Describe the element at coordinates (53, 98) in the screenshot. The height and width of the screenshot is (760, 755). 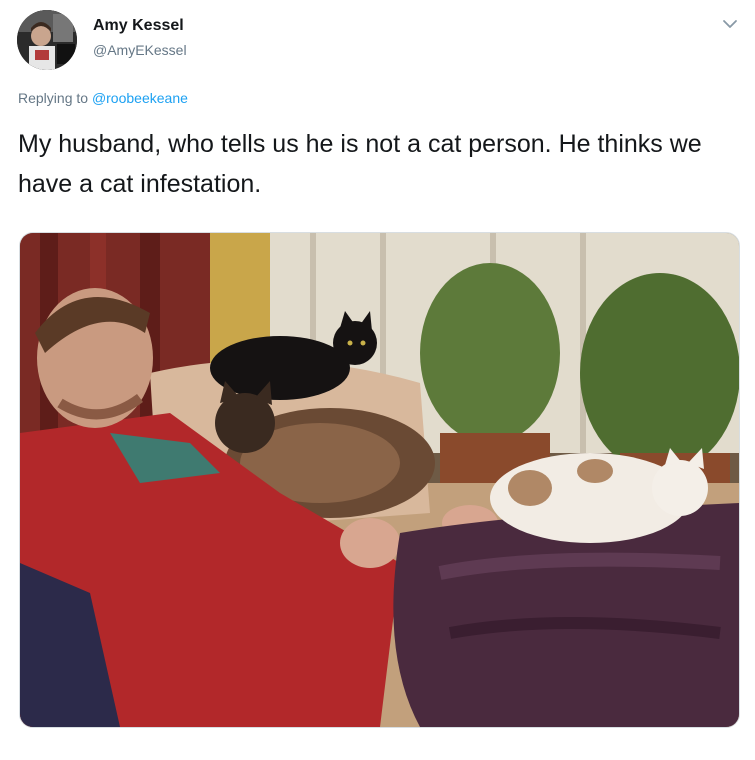
I see `reply-prefix: Replying to` at that location.